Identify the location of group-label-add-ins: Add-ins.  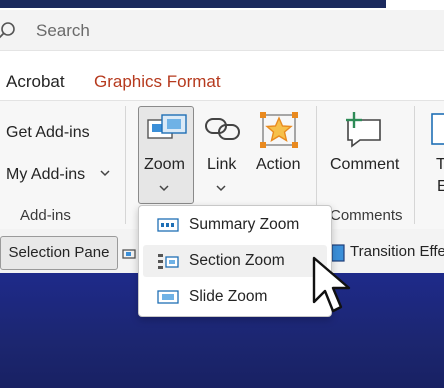
(45, 215).